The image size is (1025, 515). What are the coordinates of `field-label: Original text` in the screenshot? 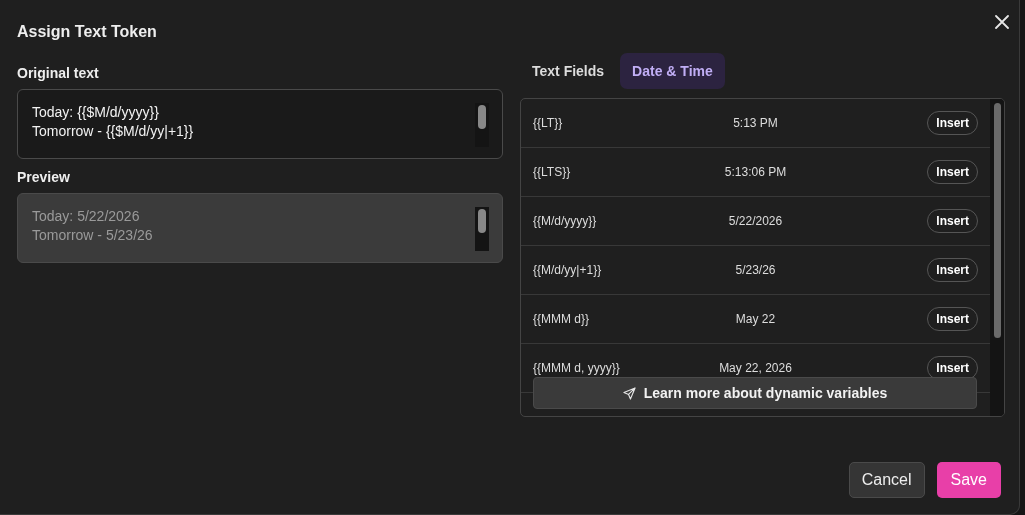 It's located at (58, 73).